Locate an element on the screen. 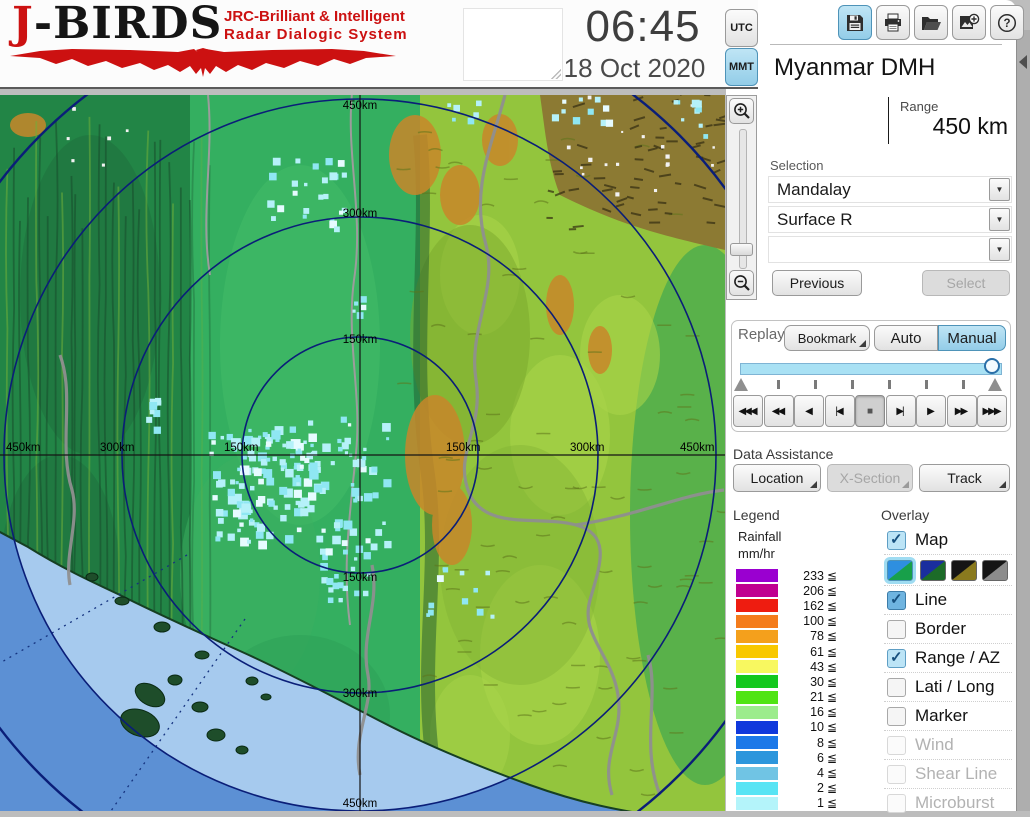 The width and height of the screenshot is (1030, 817). panel-collapse-icon is located at coordinates (1023, 62).